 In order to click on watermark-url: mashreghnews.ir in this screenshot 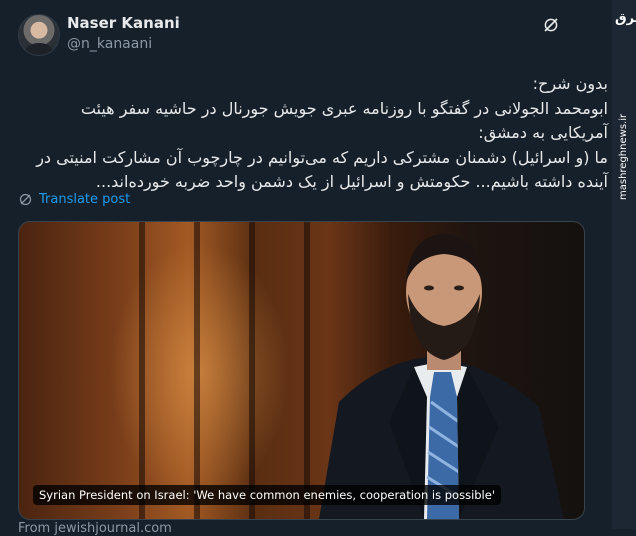, I will do `click(623, 156)`.